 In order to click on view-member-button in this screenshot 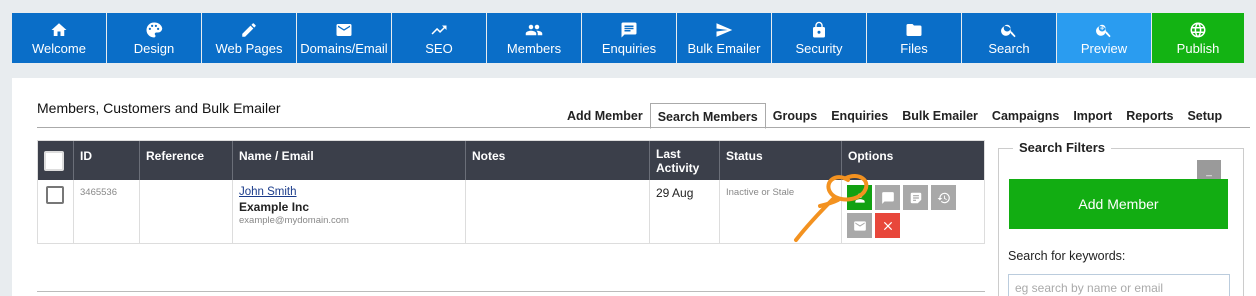, I will do `click(859, 197)`.